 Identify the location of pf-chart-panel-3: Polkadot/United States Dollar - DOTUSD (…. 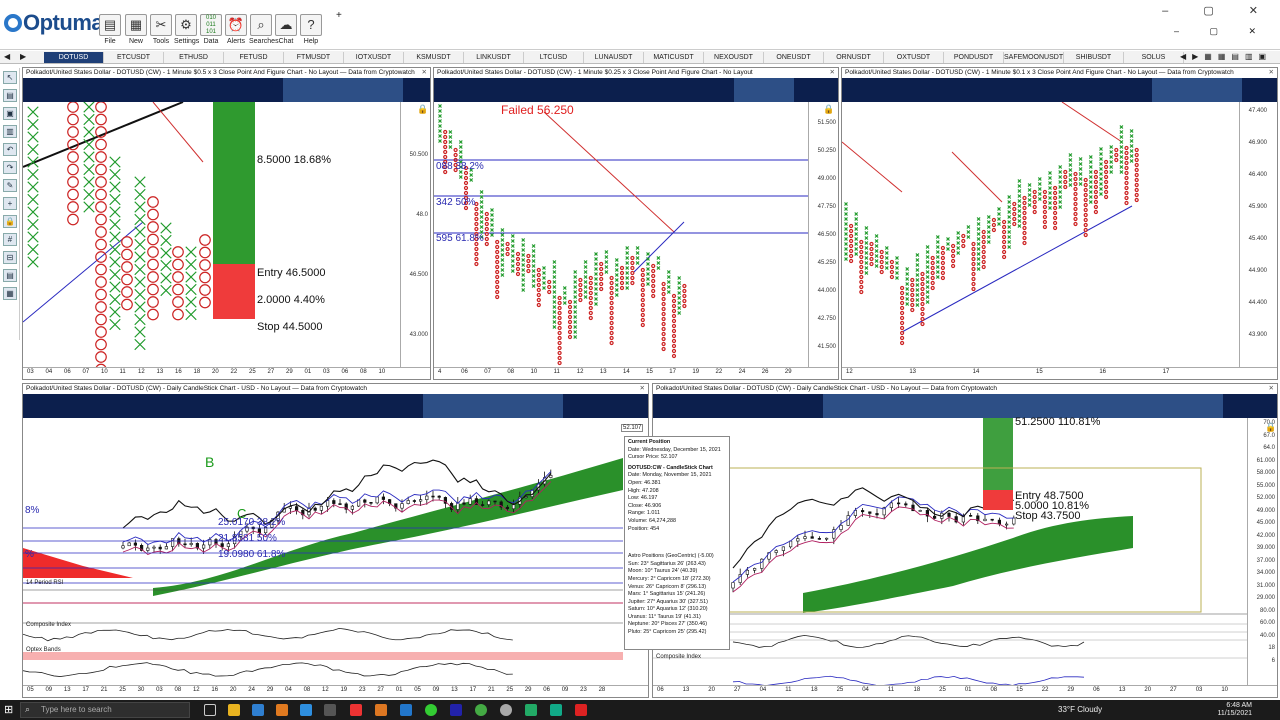
(1059, 223).